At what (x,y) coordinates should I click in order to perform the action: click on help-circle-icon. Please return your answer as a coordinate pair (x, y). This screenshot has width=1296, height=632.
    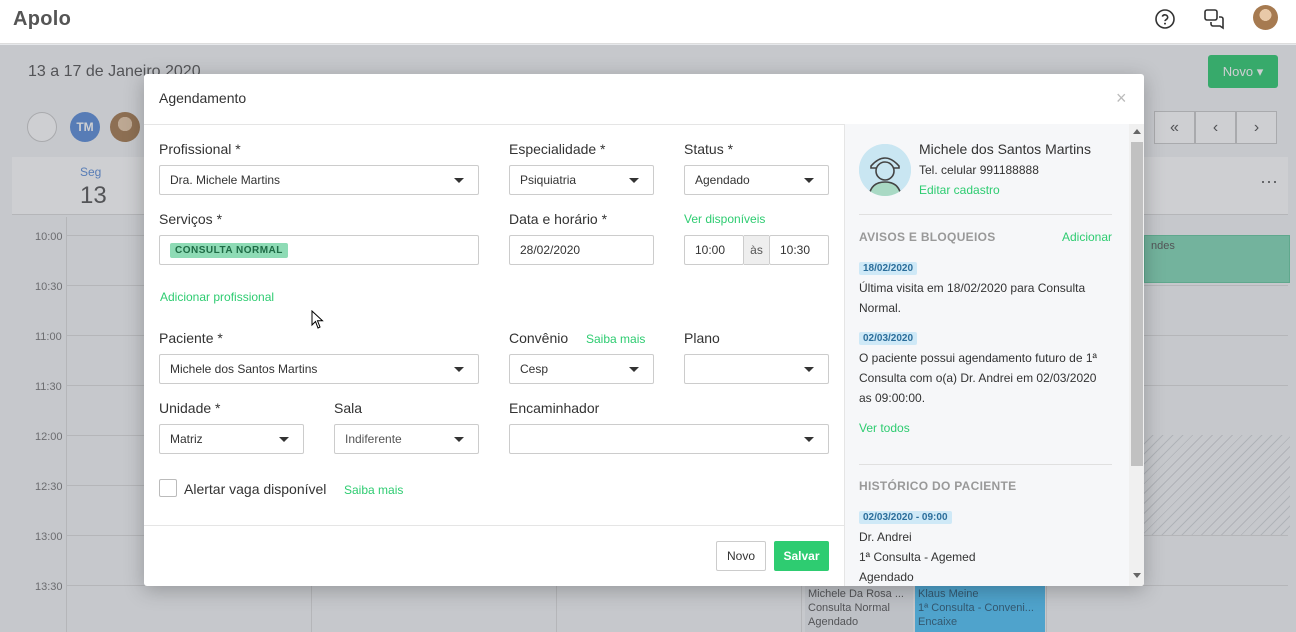
    Looking at the image, I should click on (1165, 19).